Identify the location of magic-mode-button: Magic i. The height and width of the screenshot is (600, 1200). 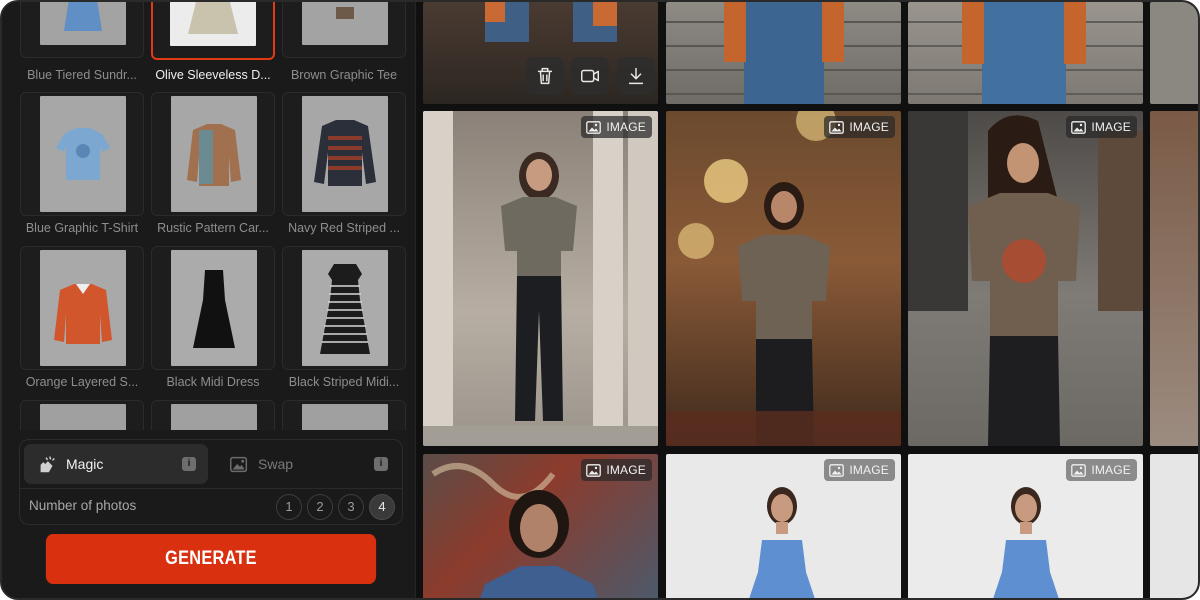
(116, 464).